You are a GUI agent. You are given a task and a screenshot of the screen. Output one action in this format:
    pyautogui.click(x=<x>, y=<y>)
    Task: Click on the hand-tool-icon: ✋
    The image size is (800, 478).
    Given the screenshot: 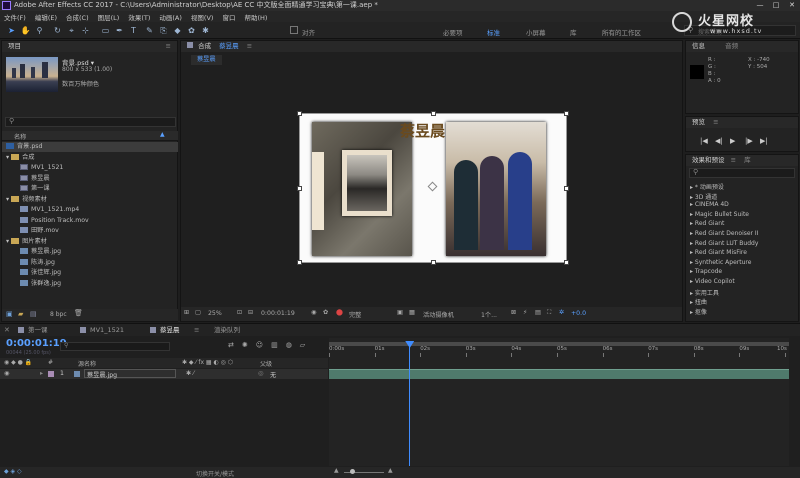 What is the action you would take?
    pyautogui.click(x=25, y=30)
    